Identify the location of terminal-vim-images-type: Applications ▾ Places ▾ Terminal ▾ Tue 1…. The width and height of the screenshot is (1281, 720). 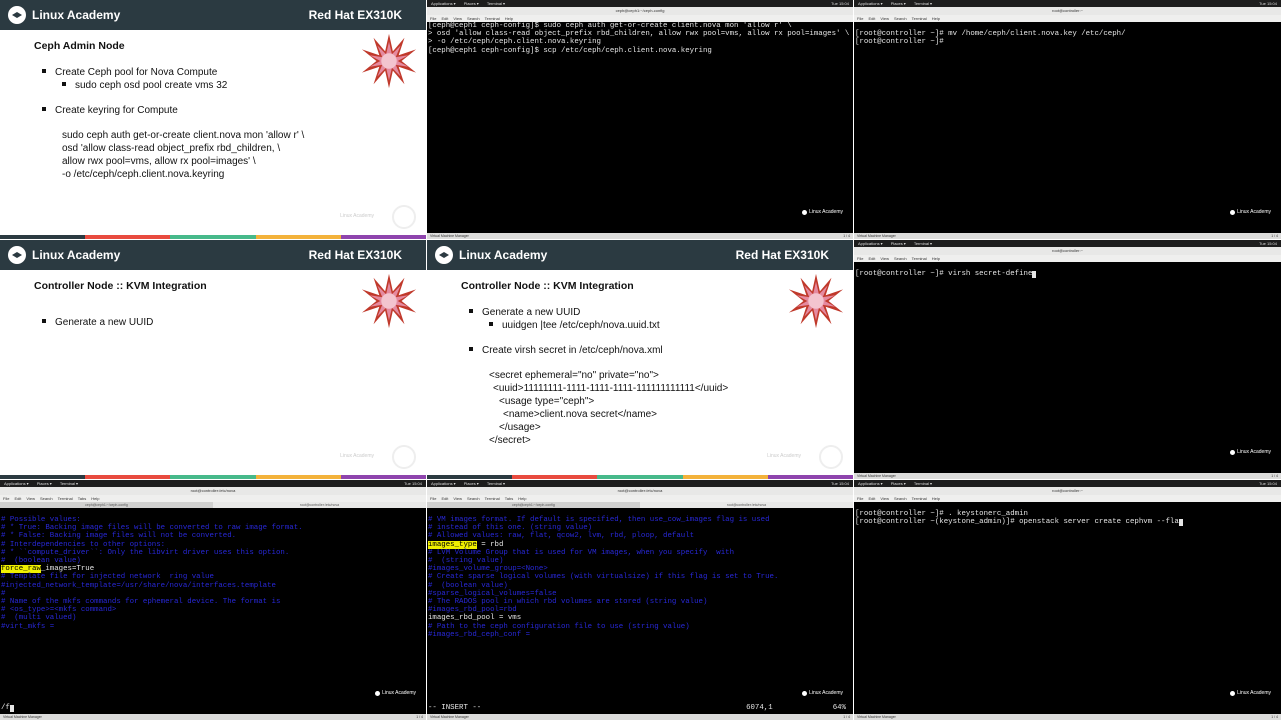
(640, 600).